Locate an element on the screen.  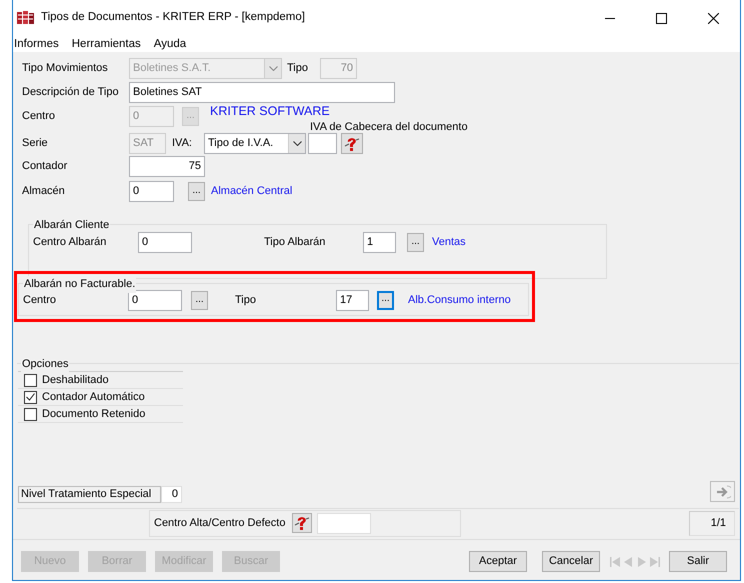
field-label: Centro Alta/Centro Defecto is located at coordinates (220, 523).